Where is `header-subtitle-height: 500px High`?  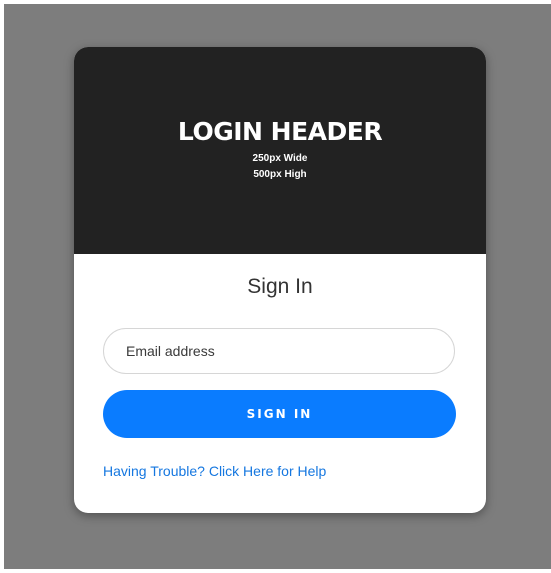
header-subtitle-height: 500px High is located at coordinates (280, 174).